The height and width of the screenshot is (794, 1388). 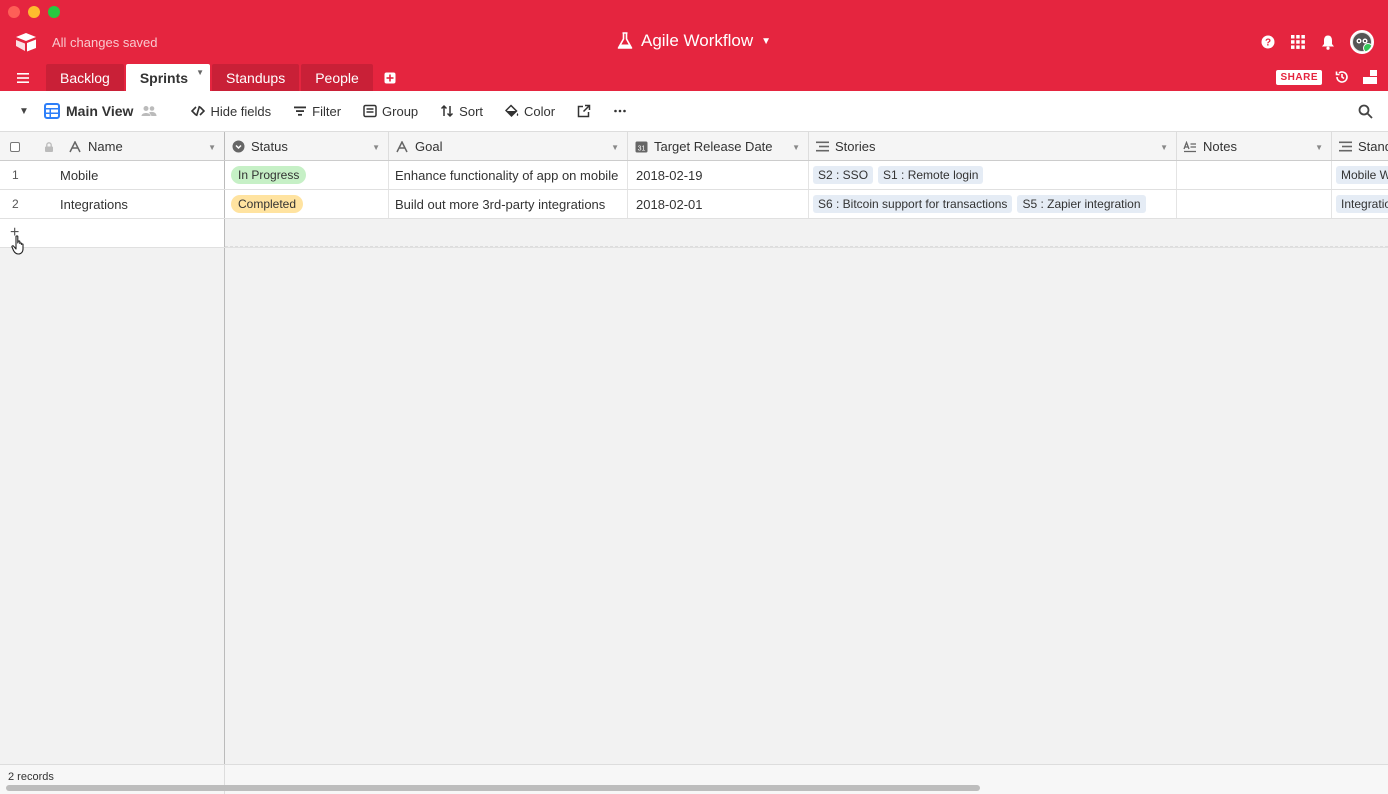 I want to click on story-chip: S2 : SSO, so click(x=843, y=175).